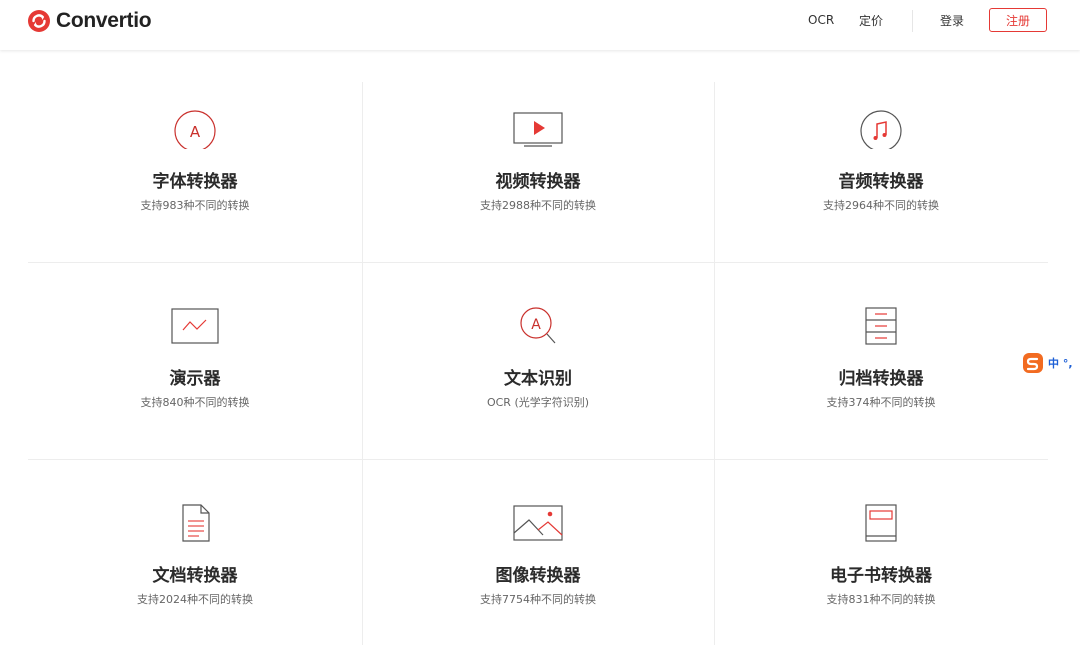  What do you see at coordinates (540, 25) in the screenshot?
I see `top-navbar: Convertio OCR 定价 登录 注册` at bounding box center [540, 25].